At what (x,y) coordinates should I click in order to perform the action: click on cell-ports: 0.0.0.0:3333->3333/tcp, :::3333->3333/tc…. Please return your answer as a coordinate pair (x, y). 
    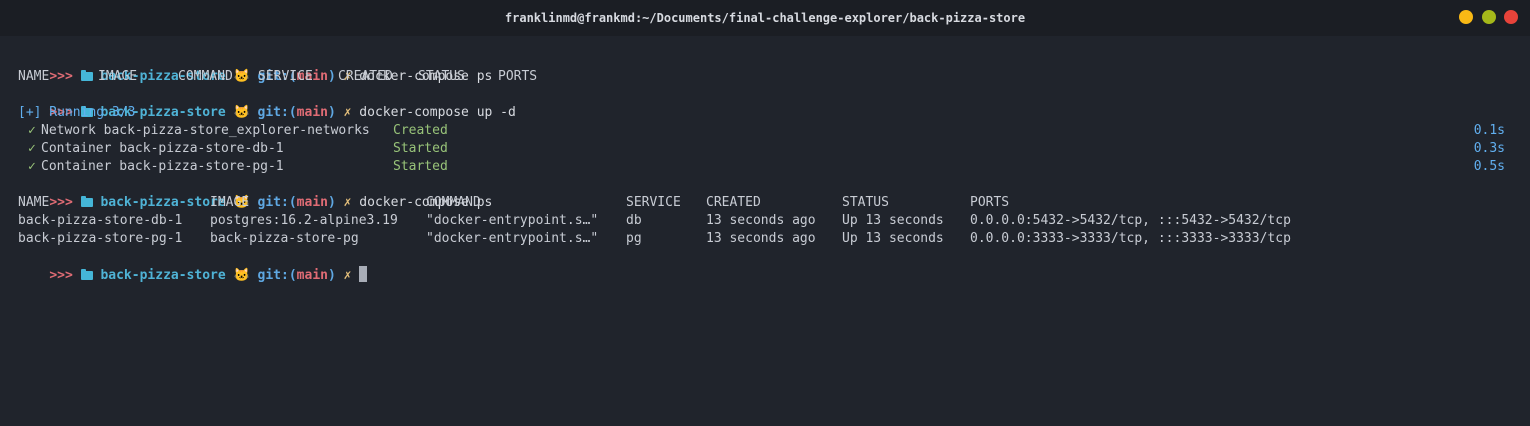
    Looking at the image, I should click on (1130, 238).